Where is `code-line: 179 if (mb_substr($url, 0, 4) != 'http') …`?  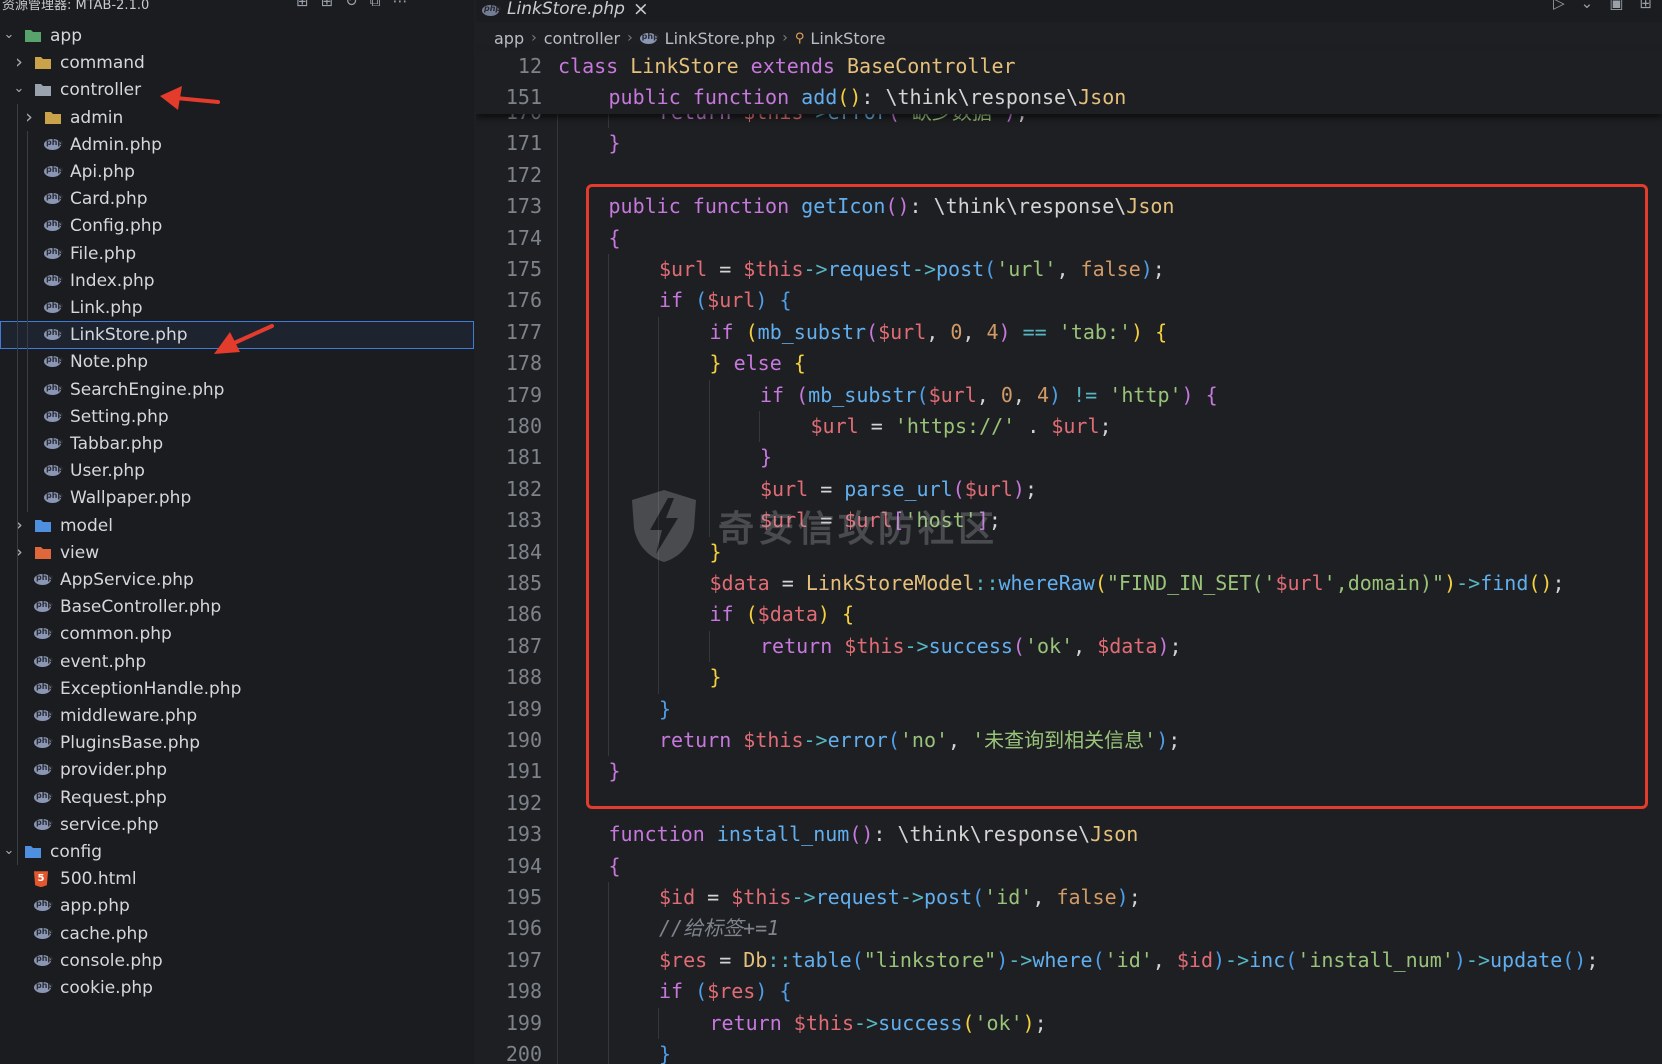 code-line: 179 if (mb_substr($url, 0, 4) != 'http') … is located at coordinates (1069, 395).